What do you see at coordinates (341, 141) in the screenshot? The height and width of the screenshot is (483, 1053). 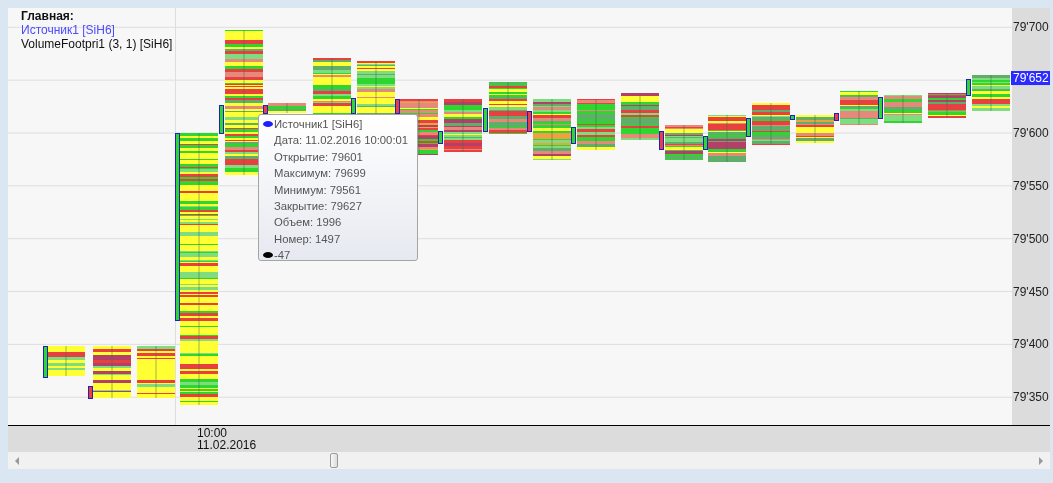 I see `tooltip-line: Дата: 11.02.2016 10:00:01` at bounding box center [341, 141].